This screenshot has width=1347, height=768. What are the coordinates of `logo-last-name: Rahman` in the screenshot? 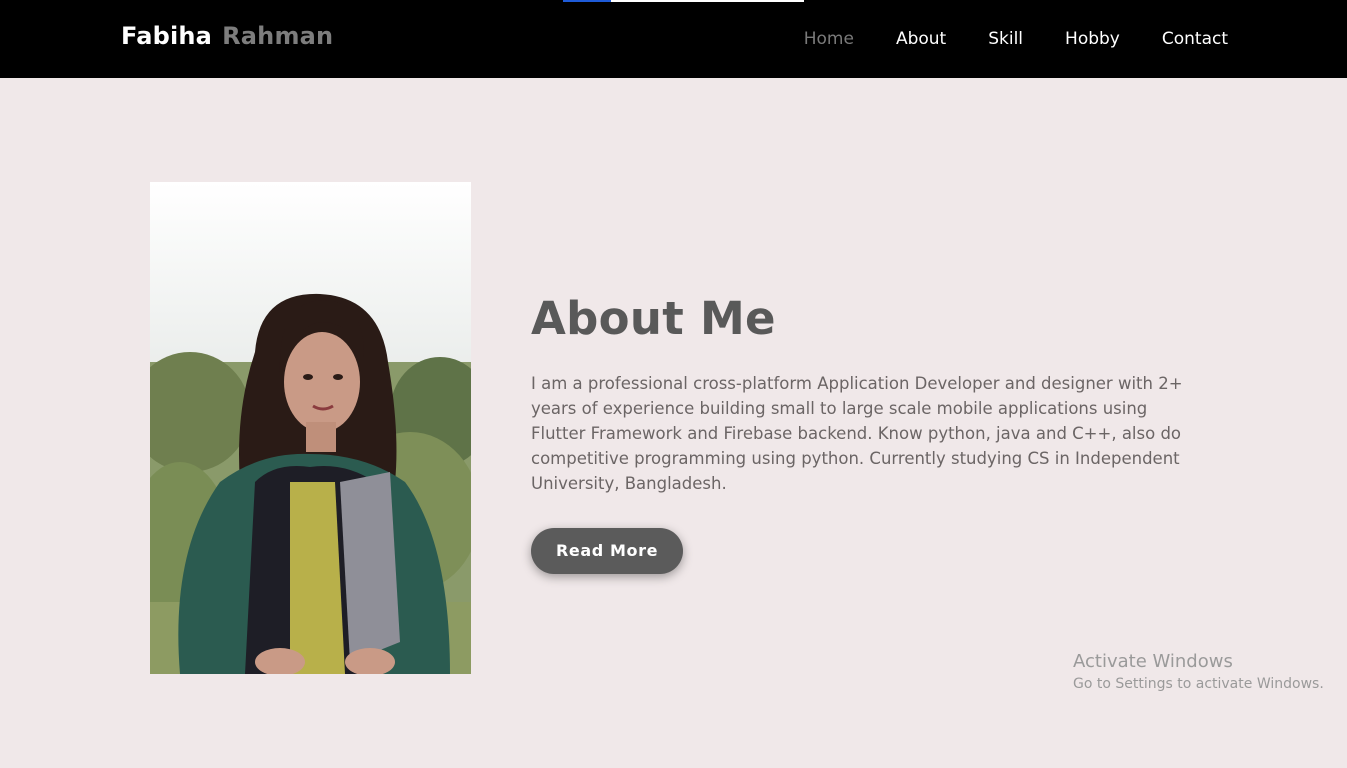 It's located at (278, 36).